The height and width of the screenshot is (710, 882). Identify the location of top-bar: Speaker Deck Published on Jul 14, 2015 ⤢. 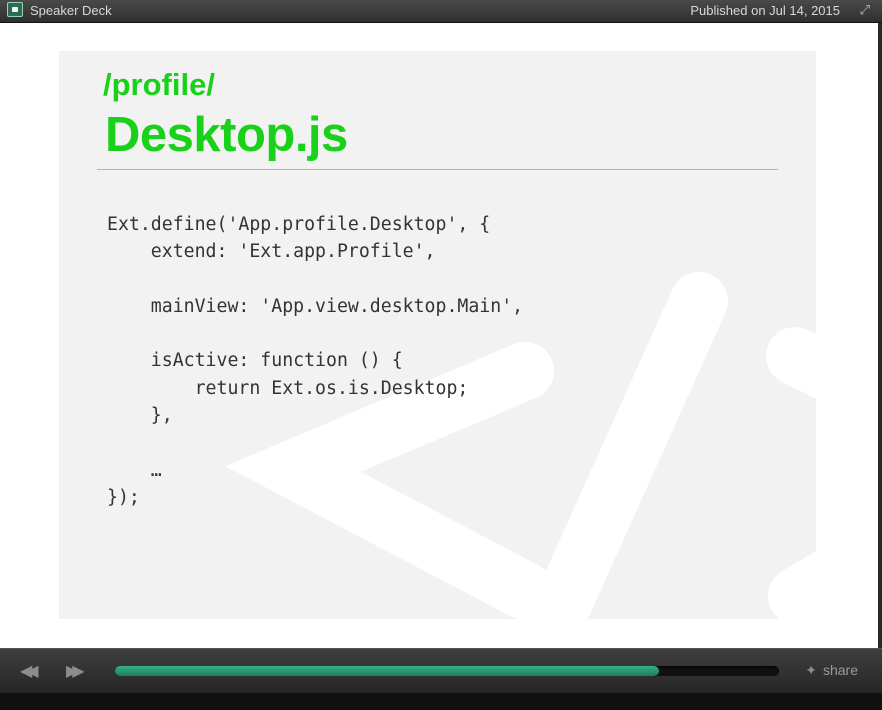
(441, 11).